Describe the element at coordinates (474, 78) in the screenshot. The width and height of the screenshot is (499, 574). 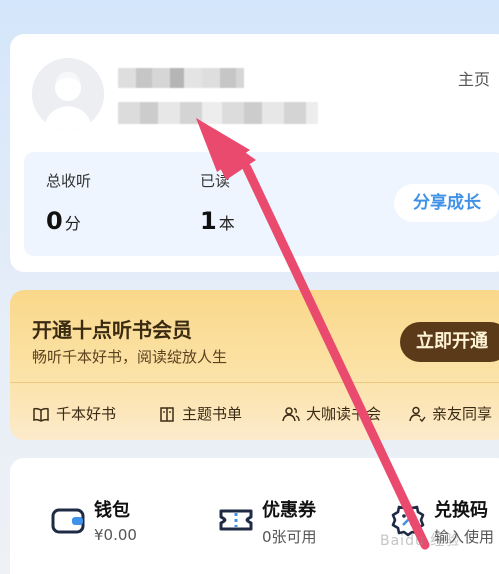
I see `homepage-link: 主页` at that location.